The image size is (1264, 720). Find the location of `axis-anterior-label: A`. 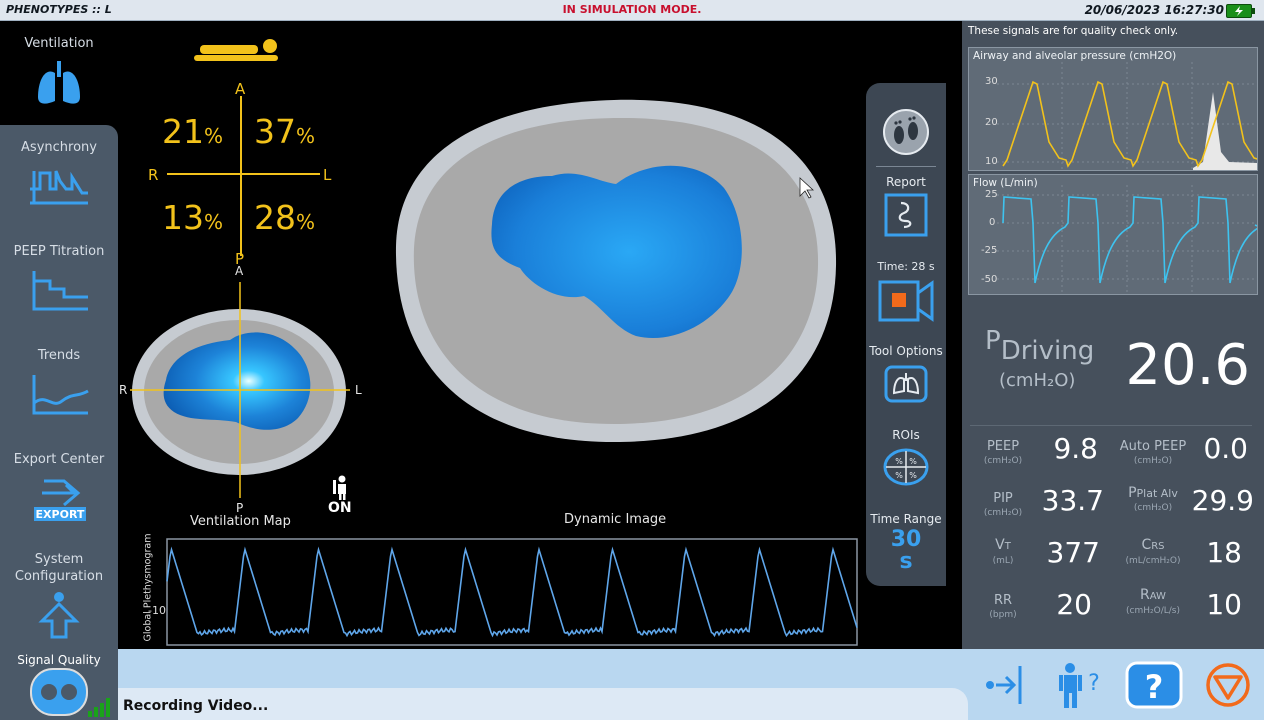

axis-anterior-label: A is located at coordinates (240, 89).